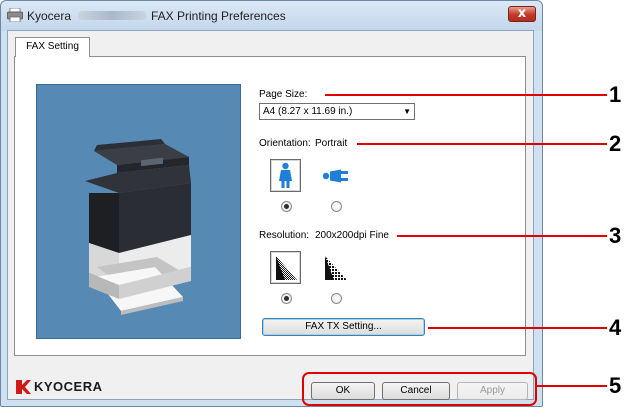  Describe the element at coordinates (336, 206) in the screenshot. I see `orientation-landscape-radio` at that location.